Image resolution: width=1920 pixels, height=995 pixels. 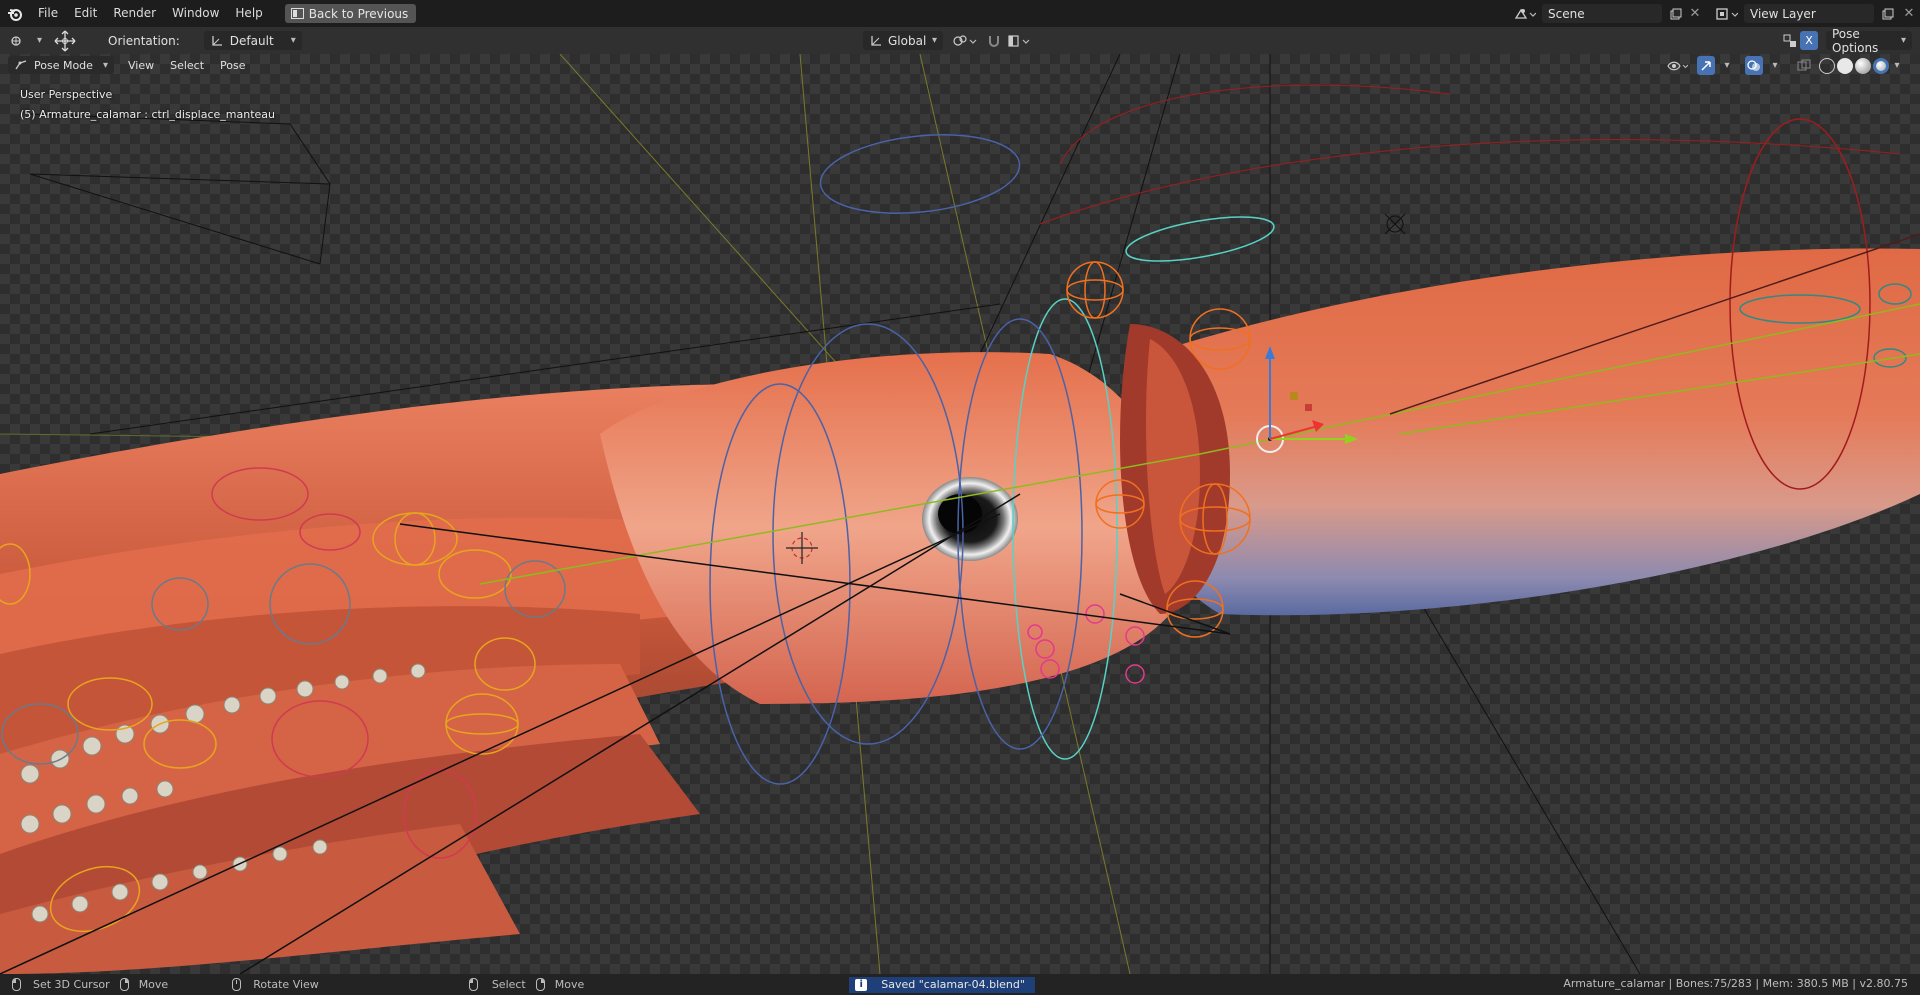 What do you see at coordinates (876, 40) in the screenshot?
I see `global-axis-icon` at bounding box center [876, 40].